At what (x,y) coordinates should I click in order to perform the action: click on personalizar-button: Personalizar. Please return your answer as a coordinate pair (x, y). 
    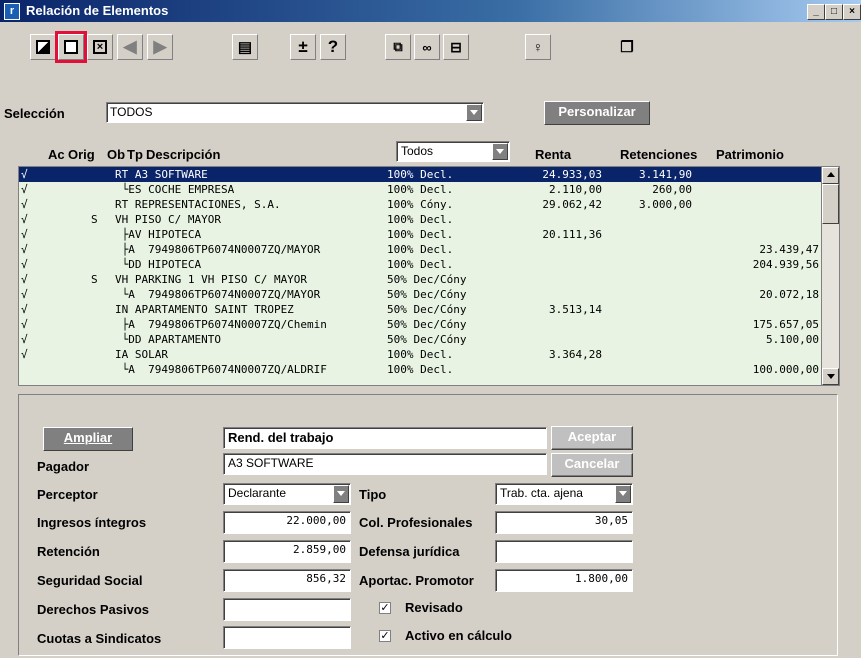
    Looking at the image, I should click on (597, 113).